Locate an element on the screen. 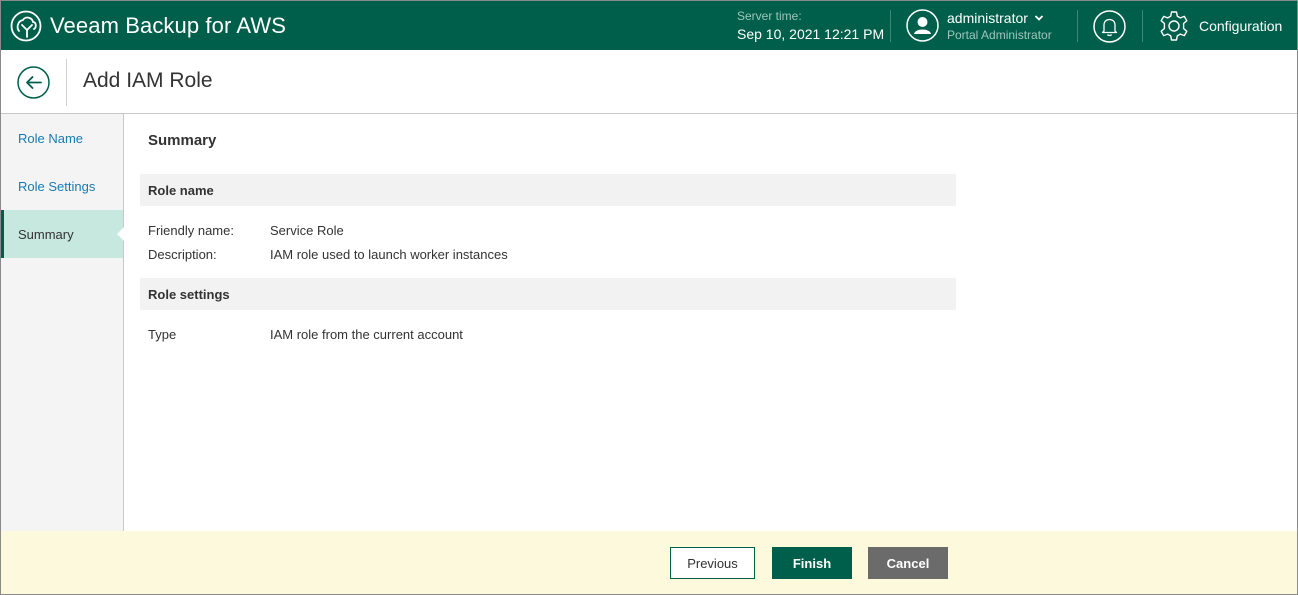 The width and height of the screenshot is (1298, 595). group-header-role-settings: Role settings is located at coordinates (548, 294).